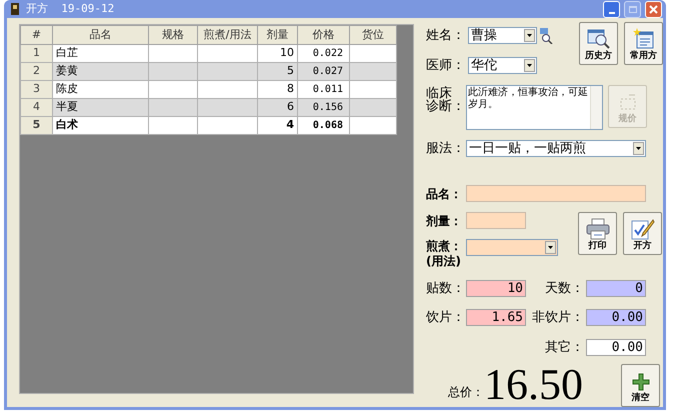 The width and height of the screenshot is (677, 412). What do you see at coordinates (446, 65) in the screenshot?
I see `field-label: 医师：` at bounding box center [446, 65].